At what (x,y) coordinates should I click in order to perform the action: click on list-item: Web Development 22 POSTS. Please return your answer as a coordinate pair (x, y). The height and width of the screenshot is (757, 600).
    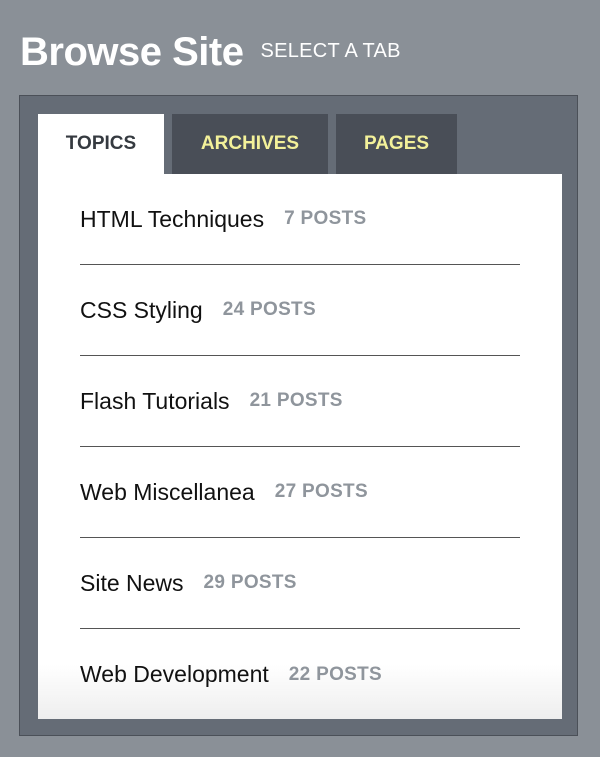
    Looking at the image, I should click on (300, 674).